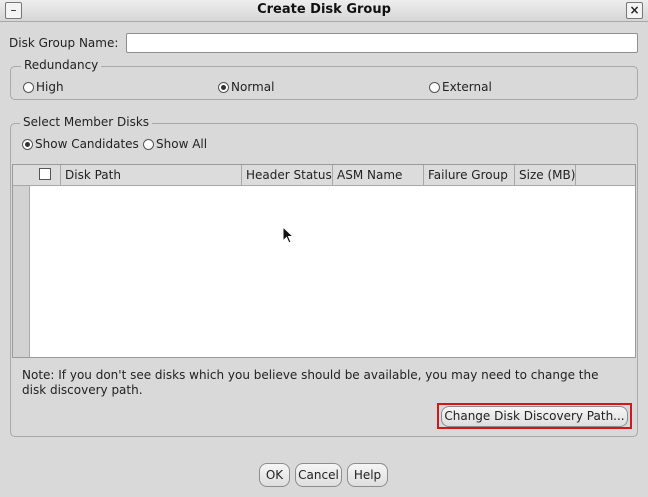 This screenshot has width=648, height=497. Describe the element at coordinates (467, 87) in the screenshot. I see `redundancy-external-label: External` at that location.